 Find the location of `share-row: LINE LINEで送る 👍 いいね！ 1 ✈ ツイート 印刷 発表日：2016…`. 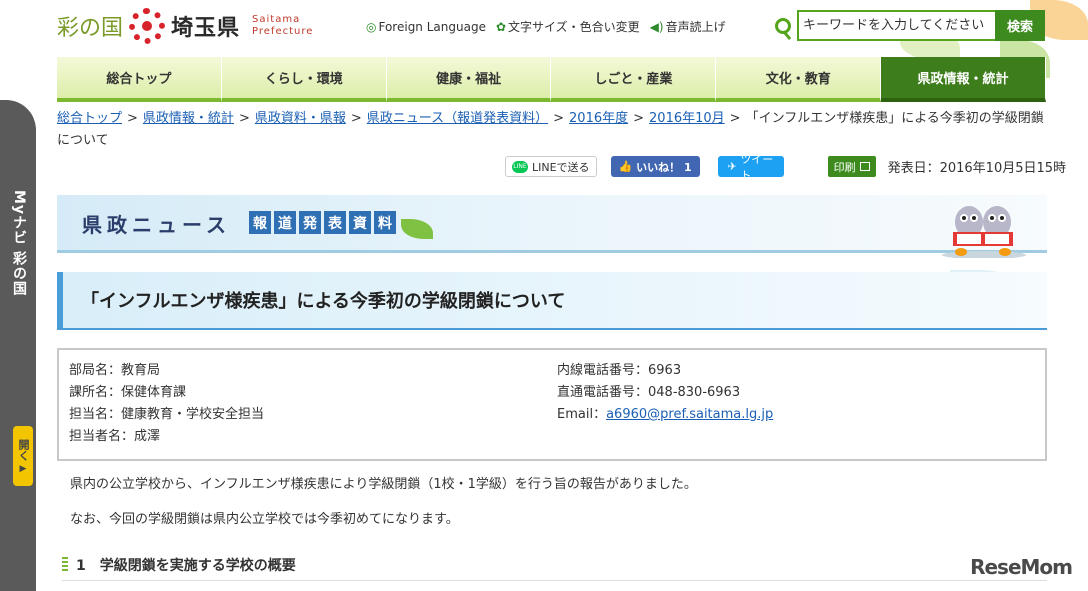

share-row: LINE LINEで送る 👍 いいね！ 1 ✈ ツイート 印刷 発表日：2016… is located at coordinates (786, 167).